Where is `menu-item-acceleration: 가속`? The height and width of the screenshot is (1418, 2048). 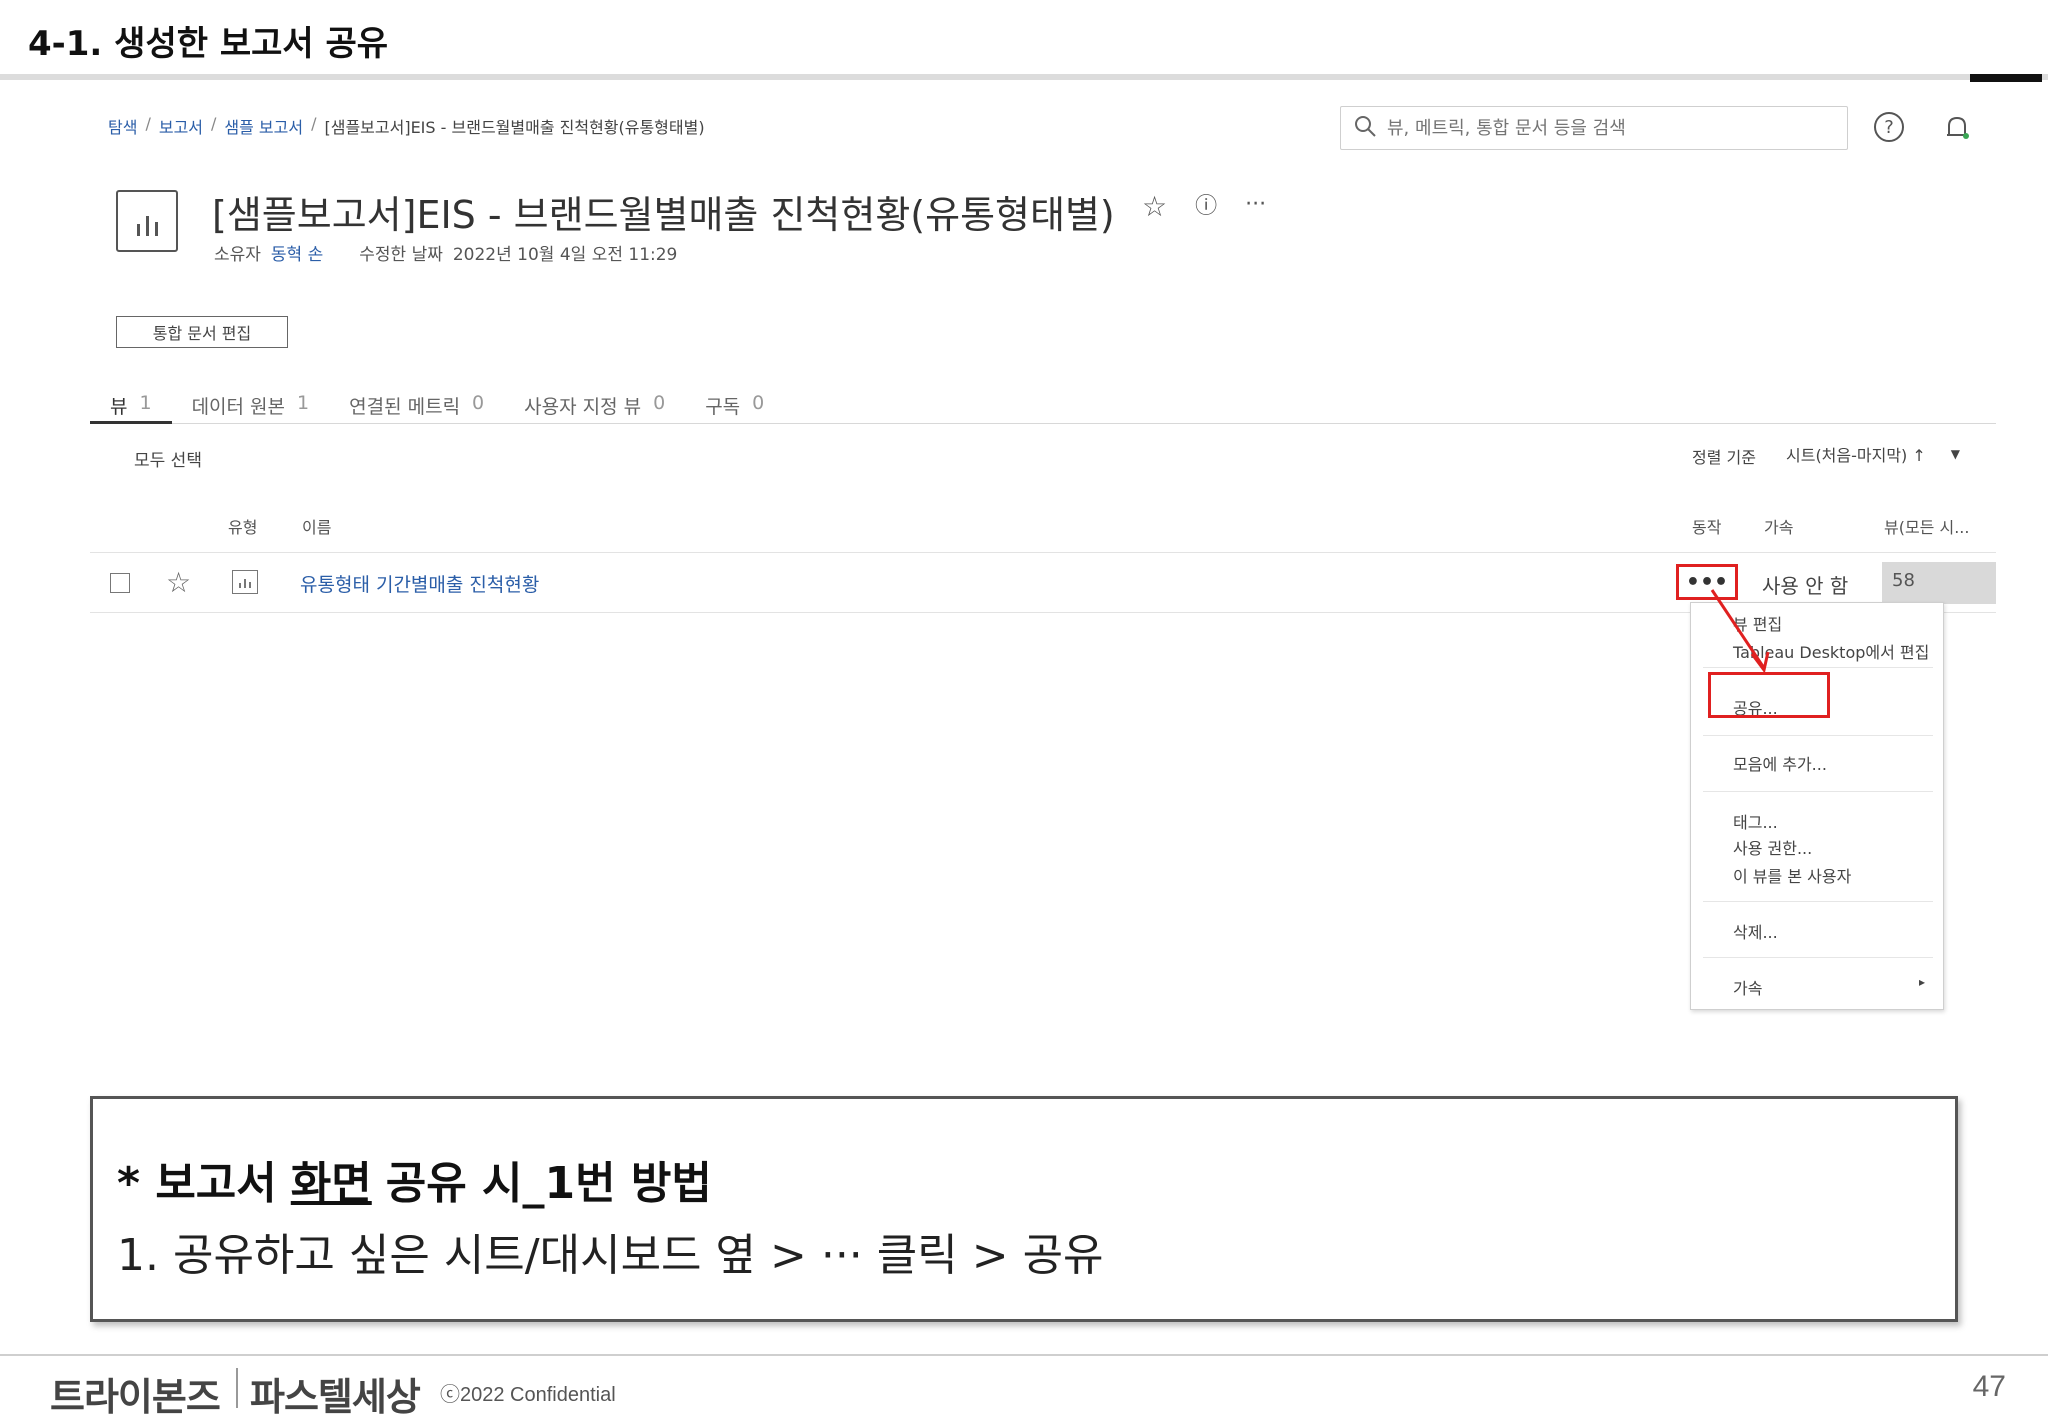 menu-item-acceleration: 가속 is located at coordinates (1747, 987).